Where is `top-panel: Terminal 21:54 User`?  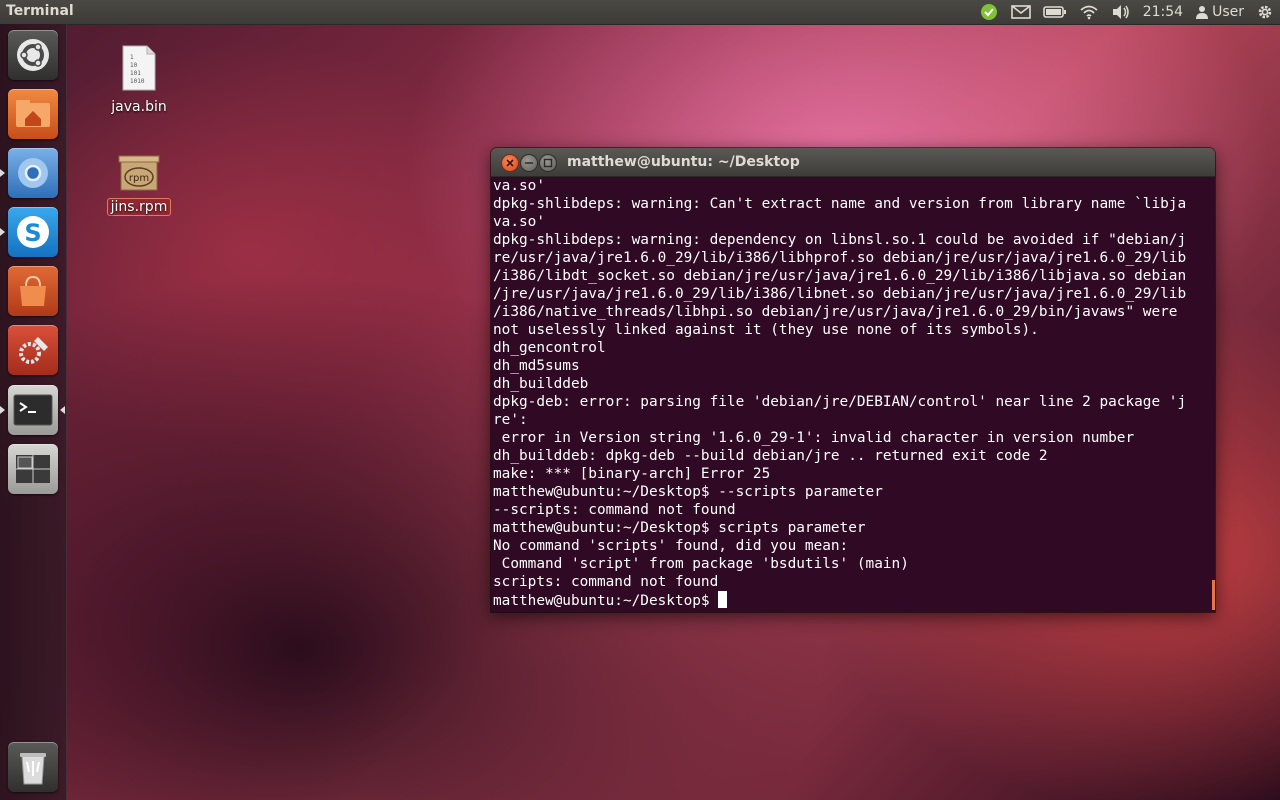
top-panel: Terminal 21:54 User is located at coordinates (640, 12).